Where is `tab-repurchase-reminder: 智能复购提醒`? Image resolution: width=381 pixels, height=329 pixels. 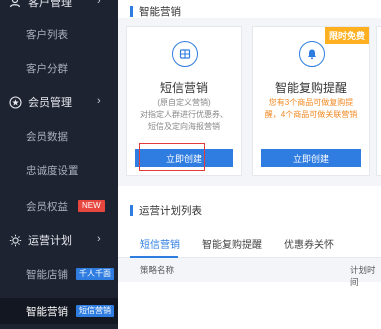
tab-repurchase-reminder: 智能复购提醒 is located at coordinates (232, 243).